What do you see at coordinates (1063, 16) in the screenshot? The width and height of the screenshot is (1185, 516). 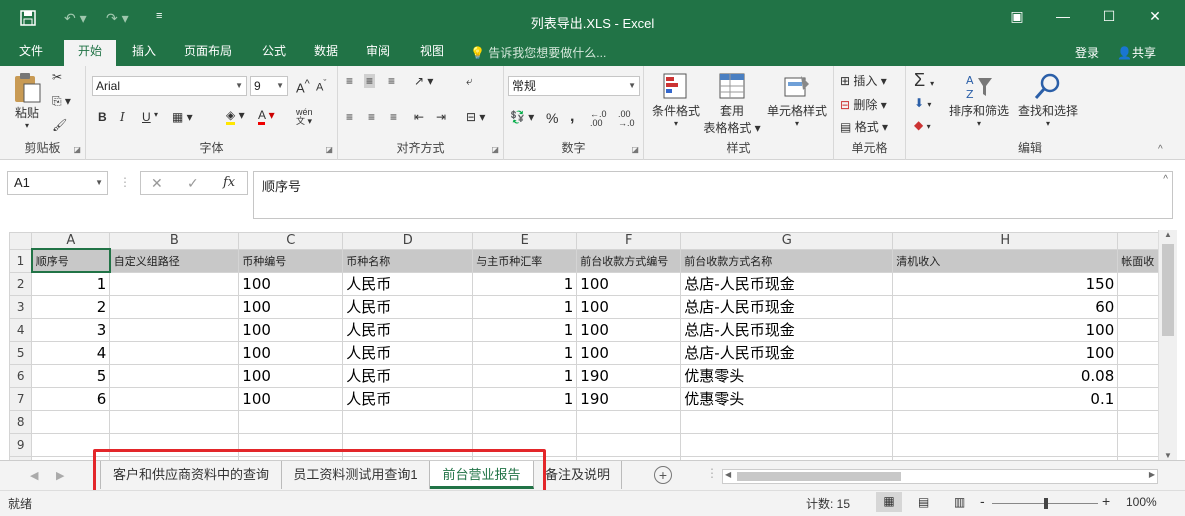 I see `minimize-icon: —` at bounding box center [1063, 16].